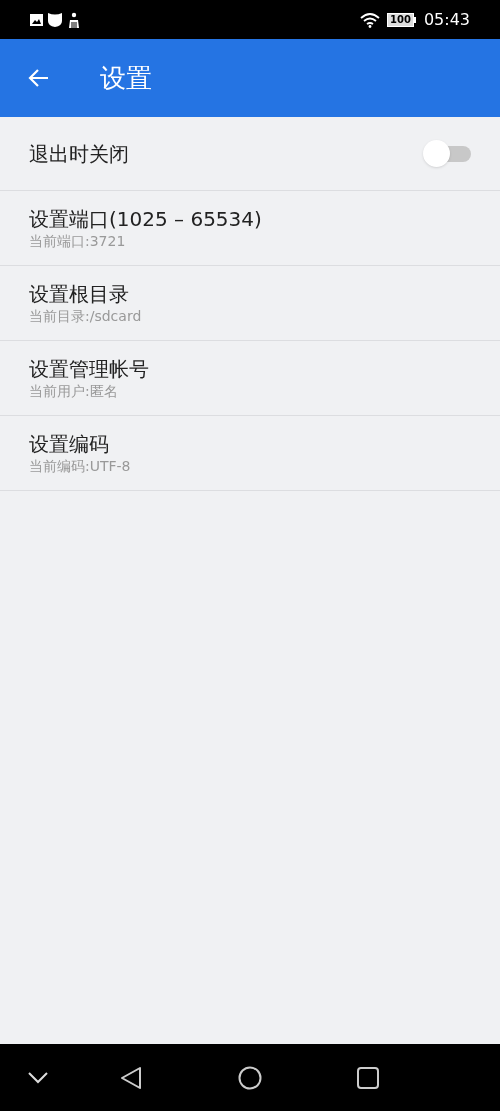 Image resolution: width=500 pixels, height=1111 pixels. Describe the element at coordinates (250, 1078) in the screenshot. I see `home-icon` at that location.